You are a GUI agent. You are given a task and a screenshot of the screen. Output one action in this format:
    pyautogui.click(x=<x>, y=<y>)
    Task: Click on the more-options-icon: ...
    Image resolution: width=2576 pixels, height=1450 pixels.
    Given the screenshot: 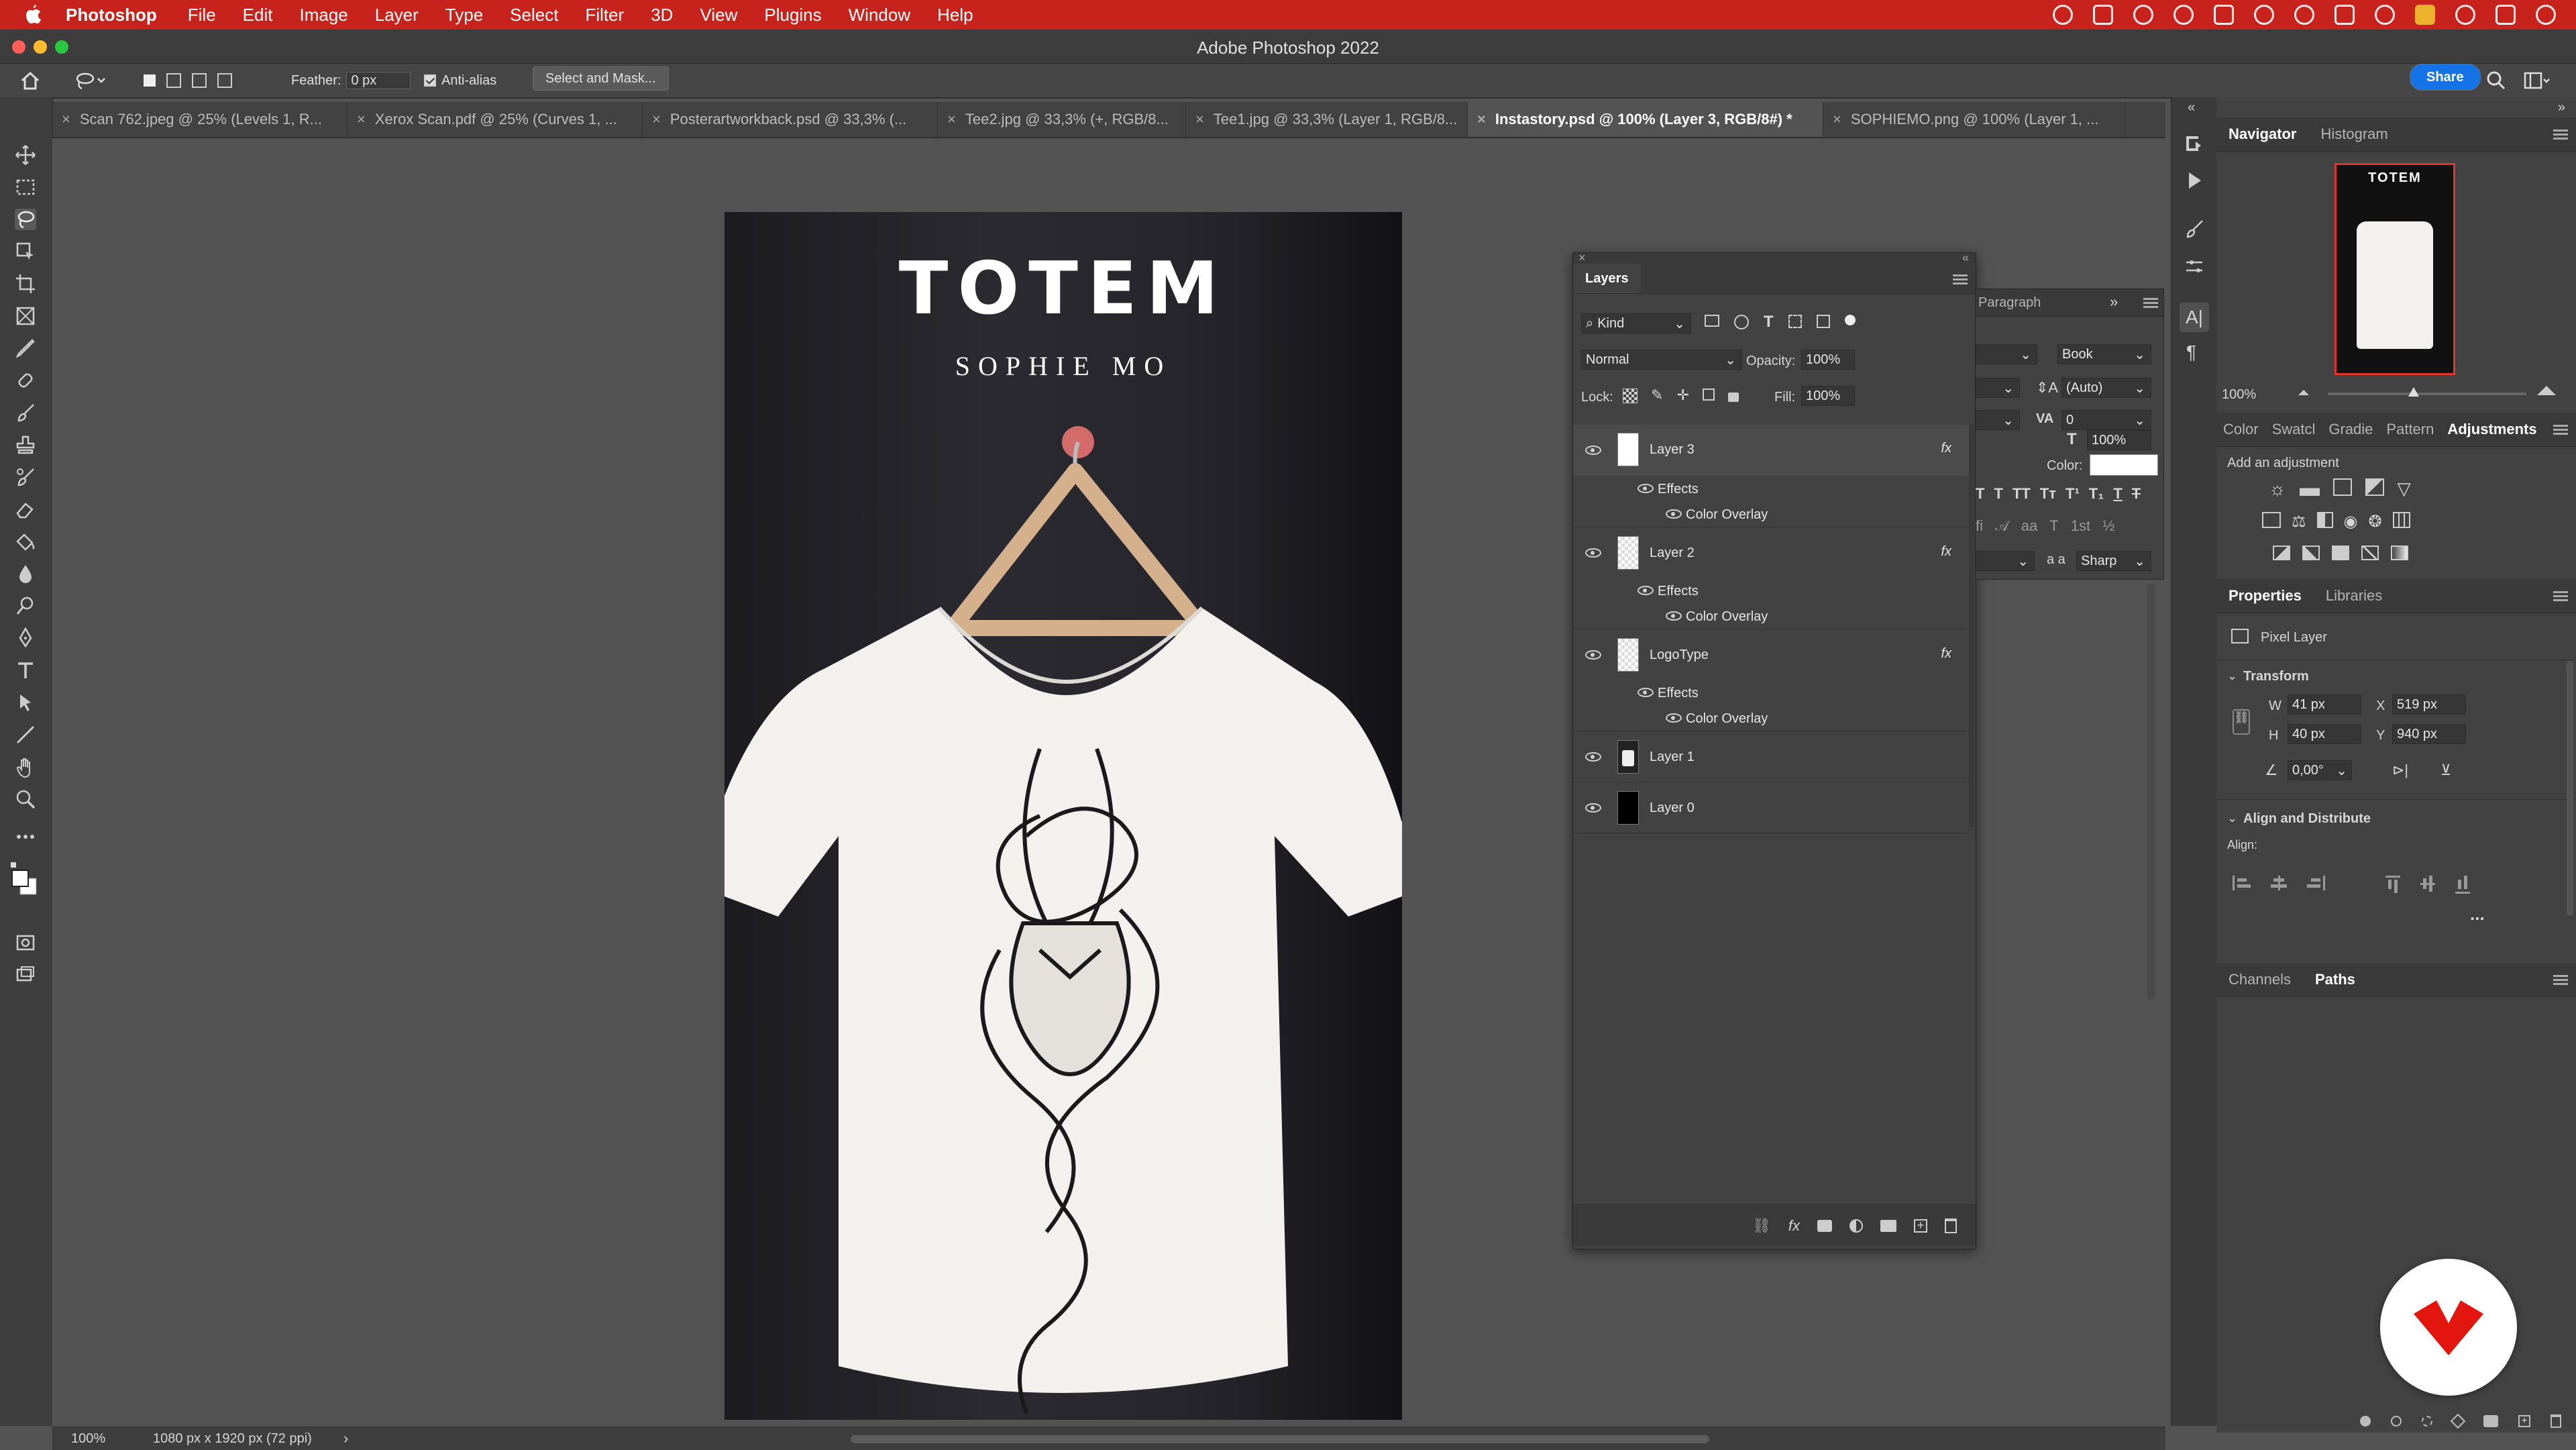 What is the action you would take?
    pyautogui.click(x=2477, y=914)
    